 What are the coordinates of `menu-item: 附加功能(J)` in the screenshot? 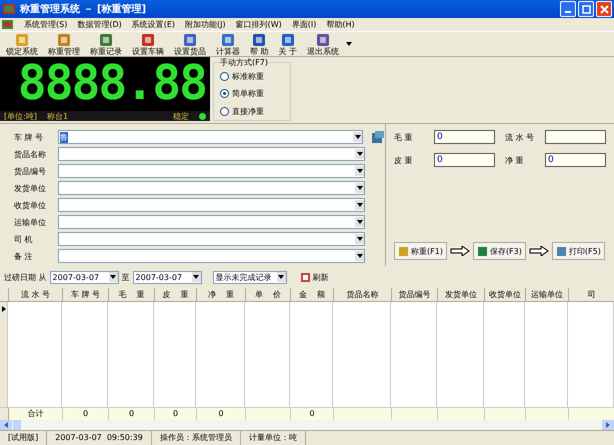 It's located at (205, 24).